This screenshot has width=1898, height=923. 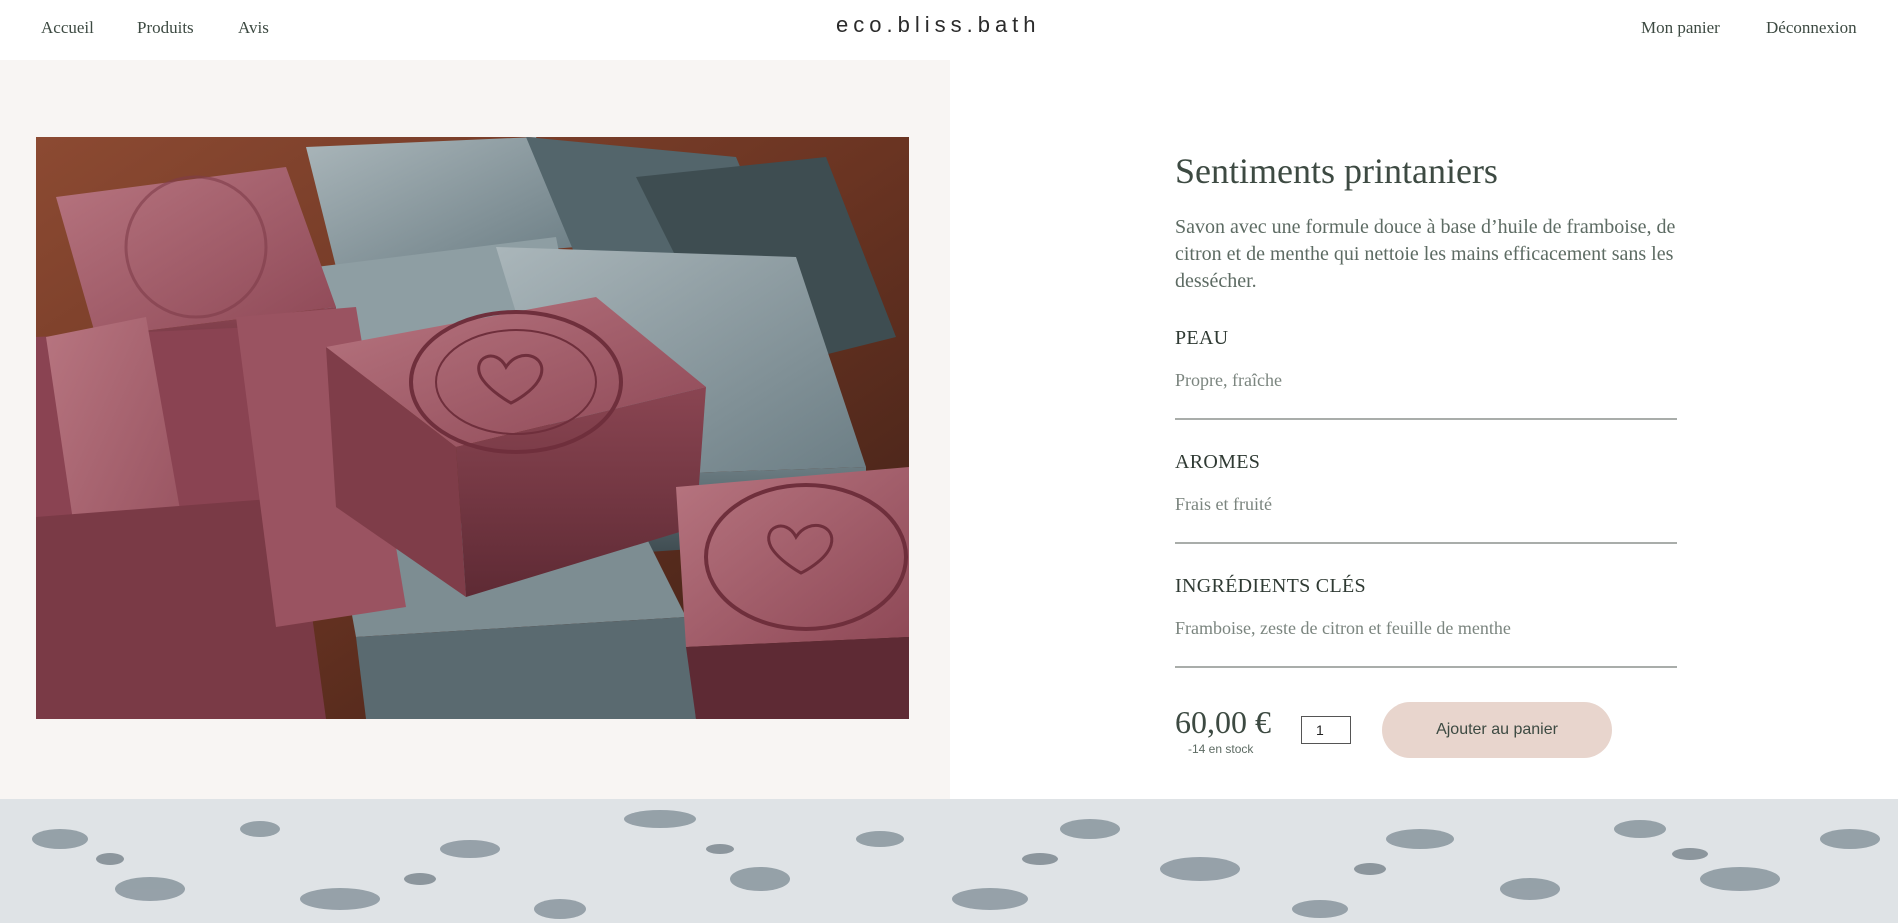 What do you see at coordinates (956, 25) in the screenshot?
I see `brand-logo: eco.bliss.bath` at bounding box center [956, 25].